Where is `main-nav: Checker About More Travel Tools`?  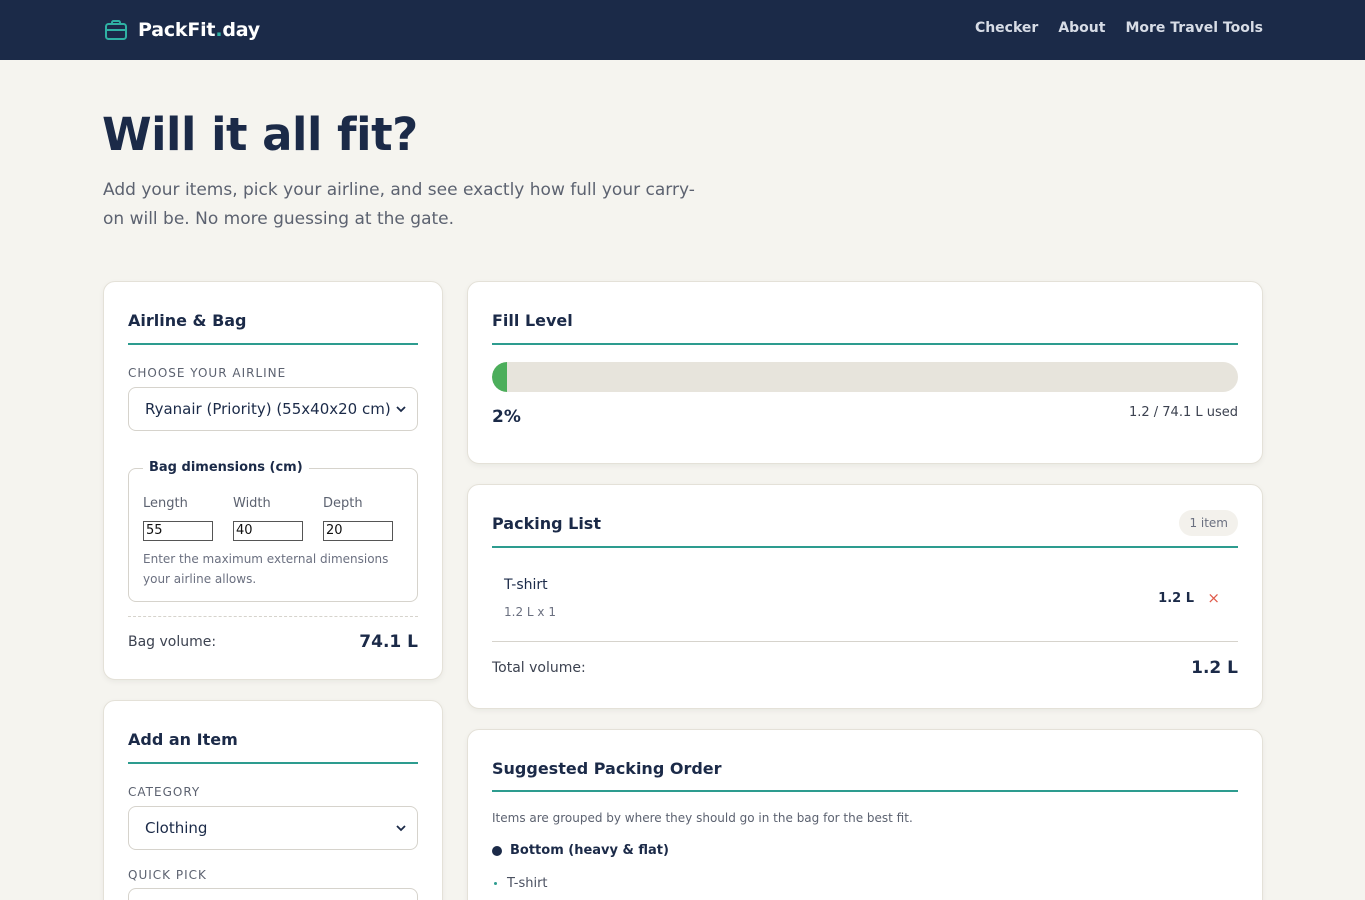 main-nav: Checker About More Travel Tools is located at coordinates (1119, 28).